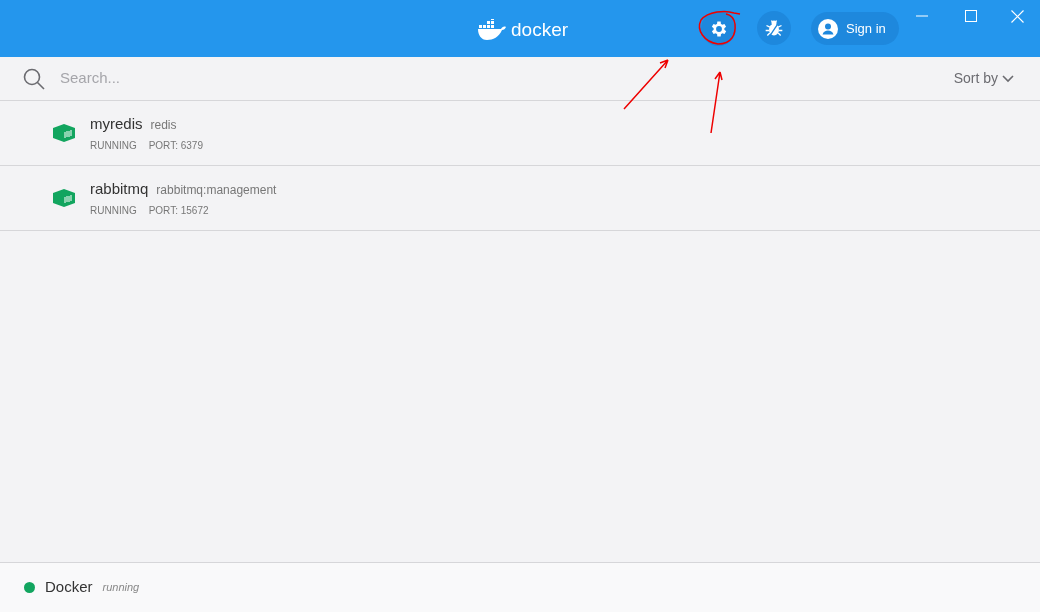 The image size is (1040, 612). What do you see at coordinates (540, 30) in the screenshot?
I see `logo-text: docker` at bounding box center [540, 30].